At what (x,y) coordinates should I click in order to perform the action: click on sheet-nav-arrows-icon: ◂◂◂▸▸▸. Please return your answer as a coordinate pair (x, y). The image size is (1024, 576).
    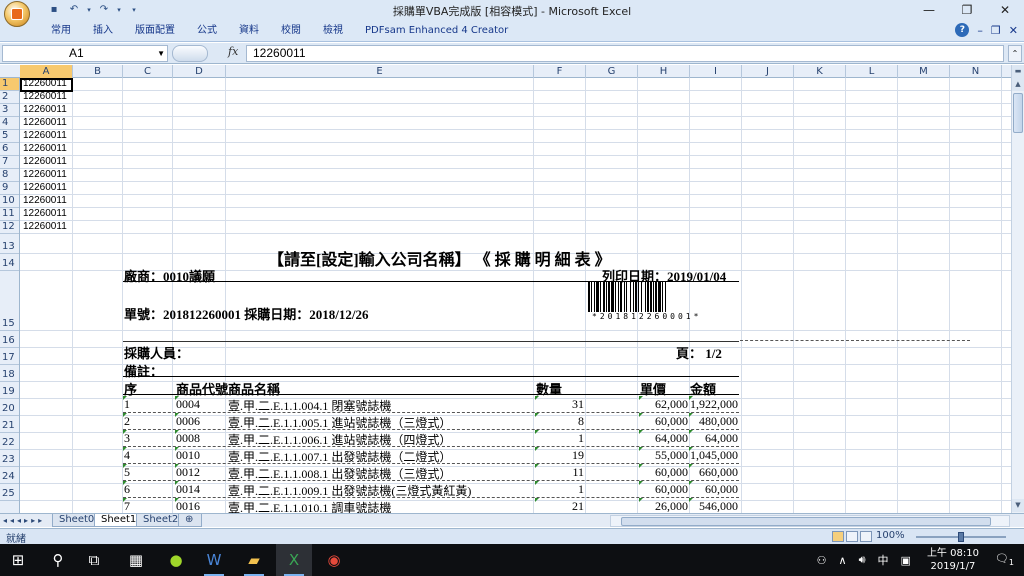
    Looking at the image, I should click on (24, 520).